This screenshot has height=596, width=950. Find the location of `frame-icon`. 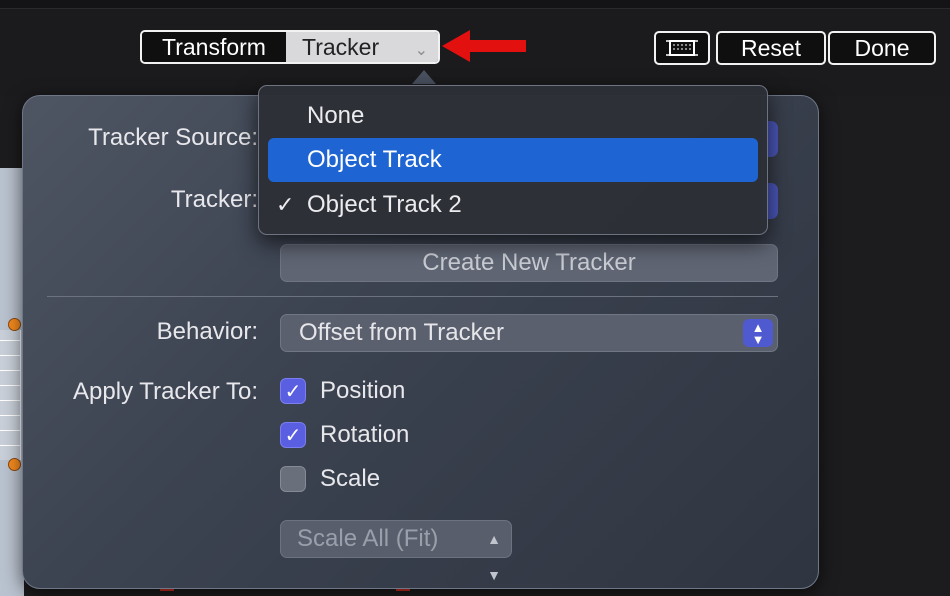

frame-icon is located at coordinates (682, 48).